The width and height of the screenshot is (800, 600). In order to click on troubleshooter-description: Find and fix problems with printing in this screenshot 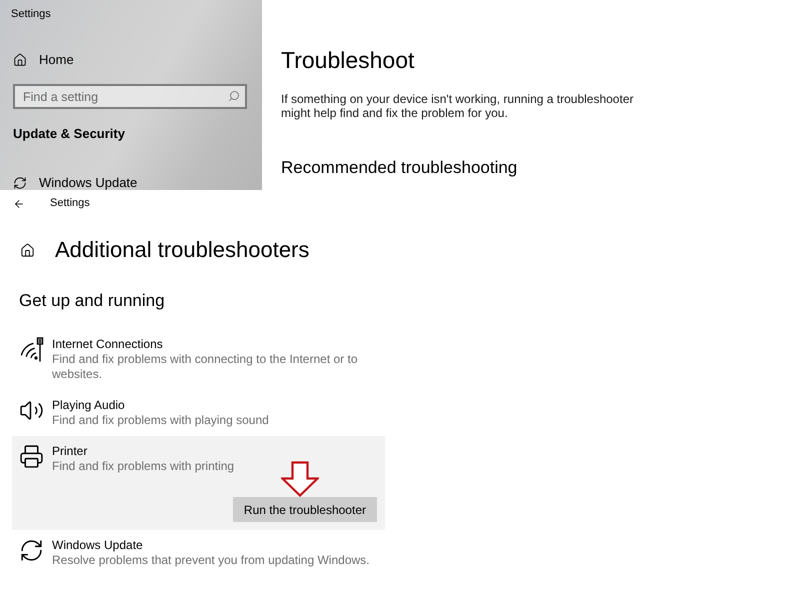, I will do `click(143, 466)`.